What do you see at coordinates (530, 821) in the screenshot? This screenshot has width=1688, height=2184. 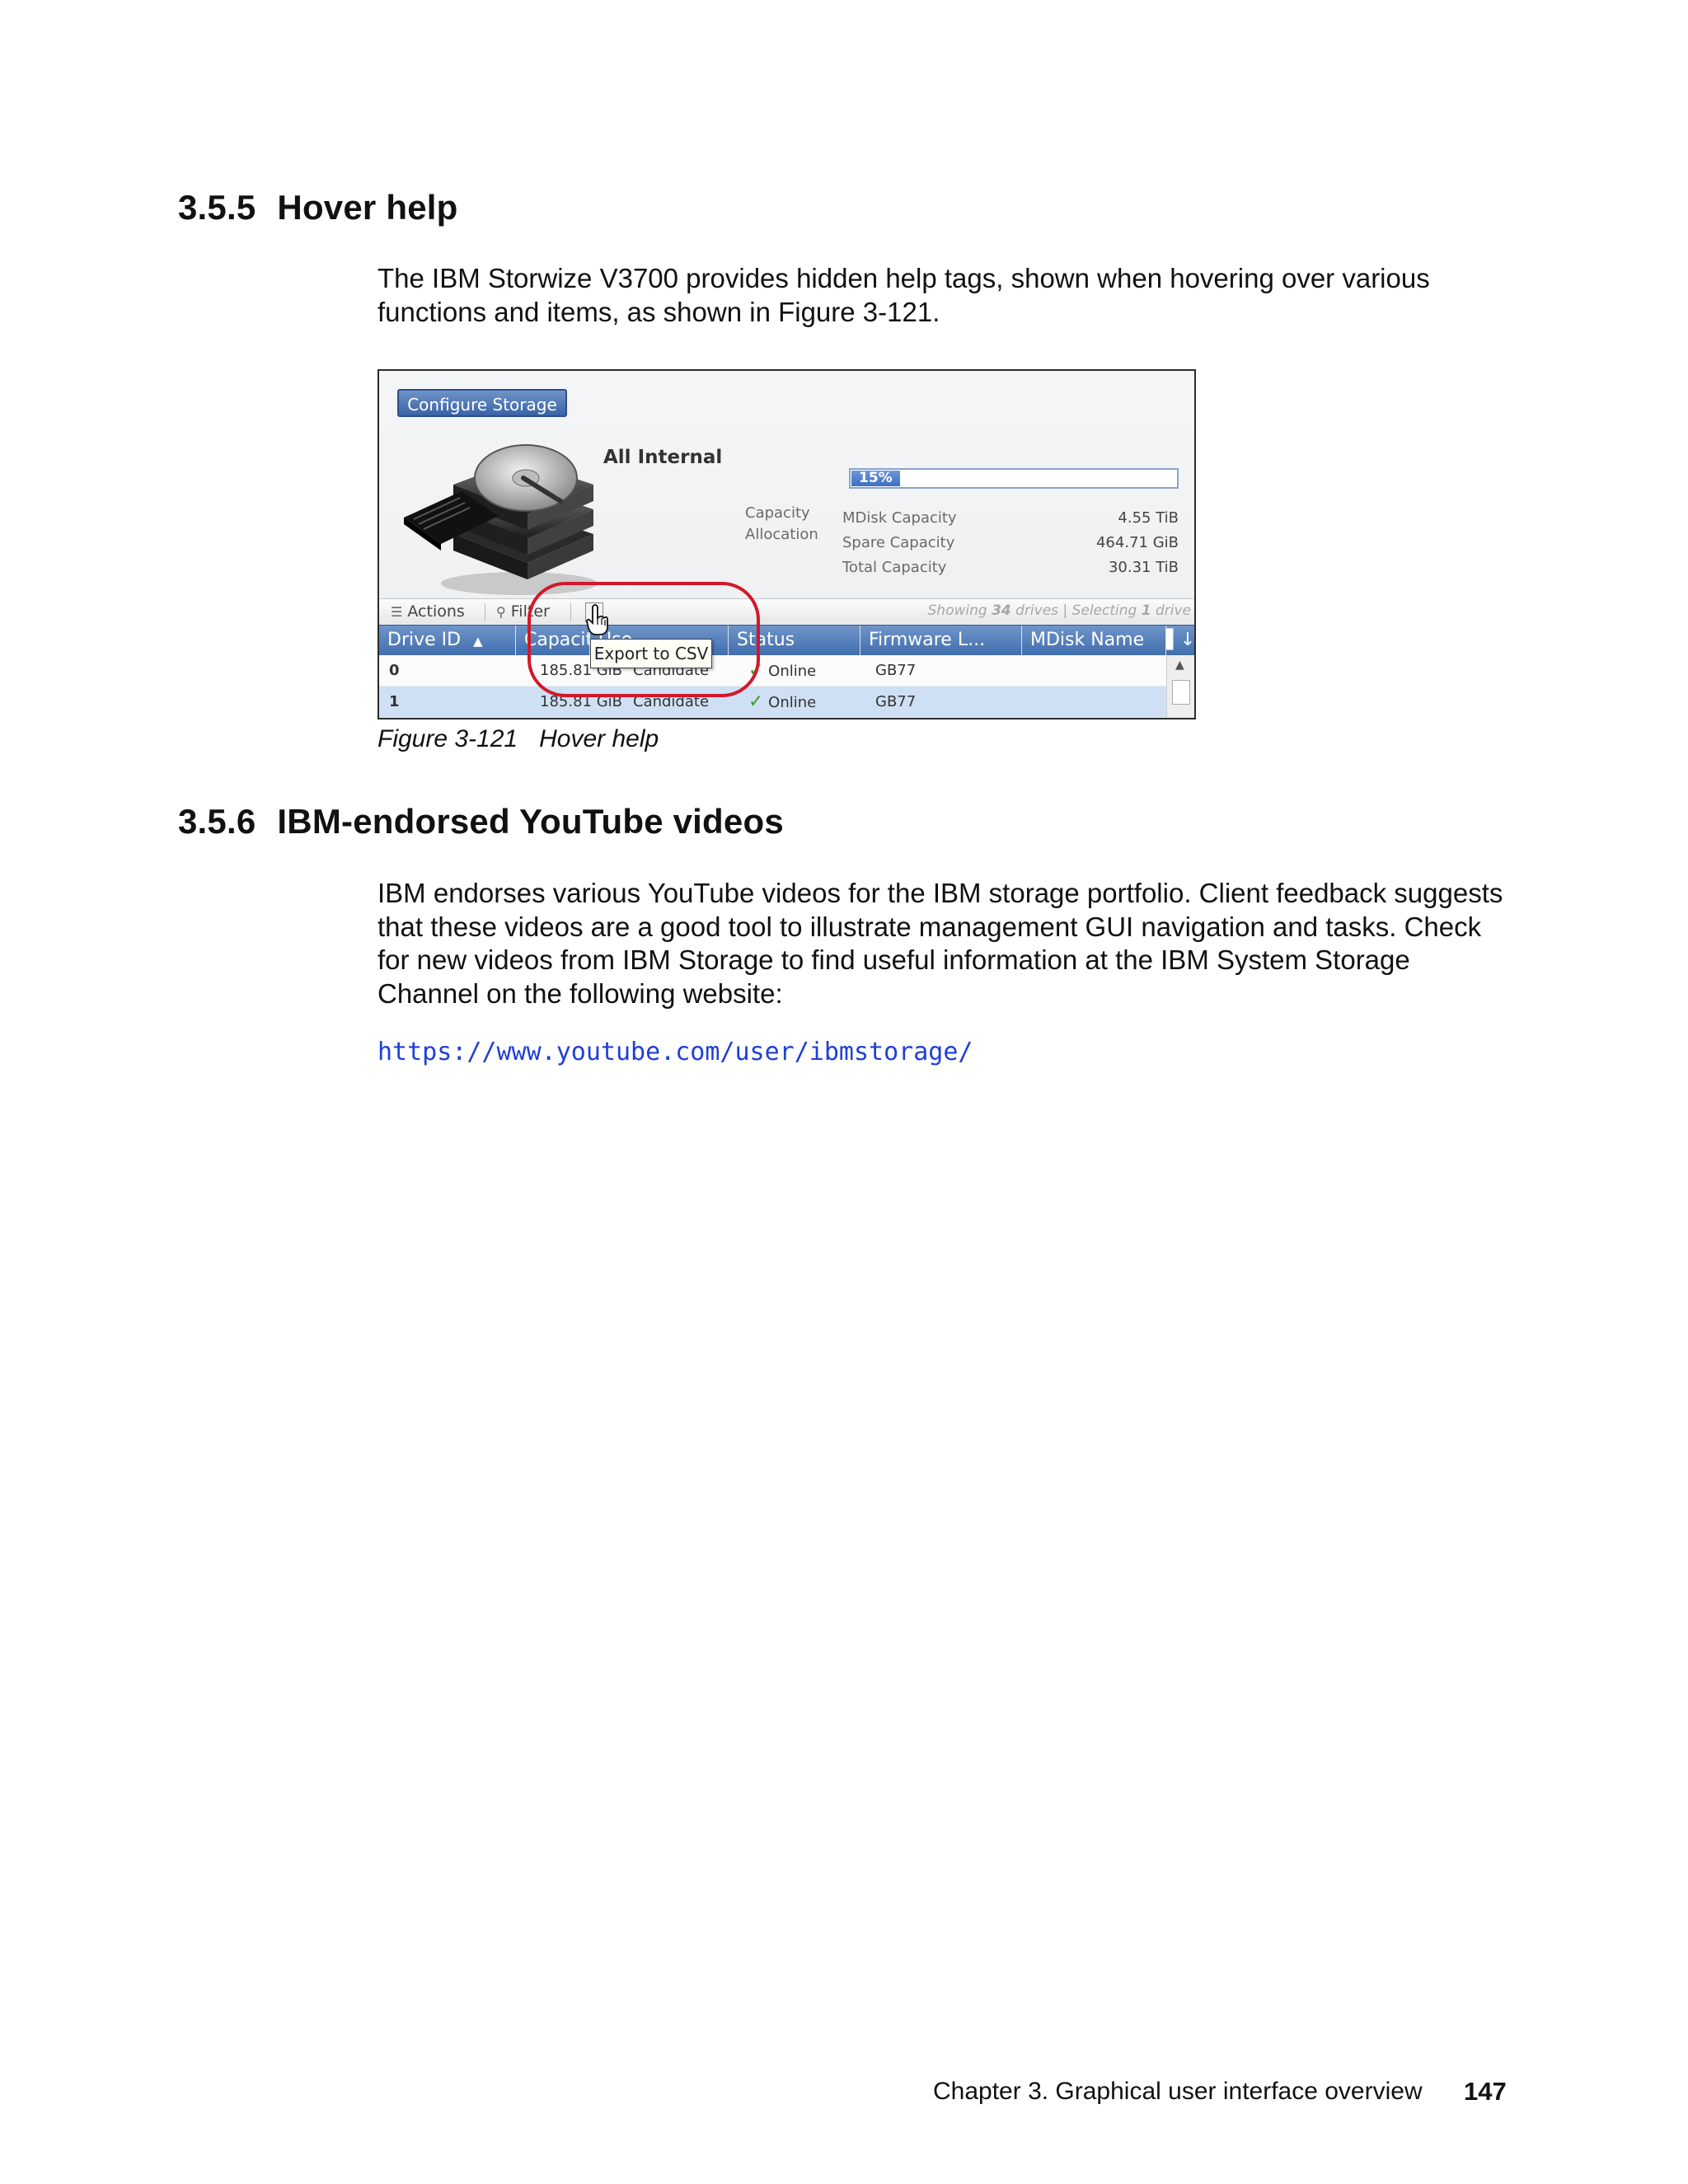 I see `section-title: IBM-endorsed YouTube videos` at bounding box center [530, 821].